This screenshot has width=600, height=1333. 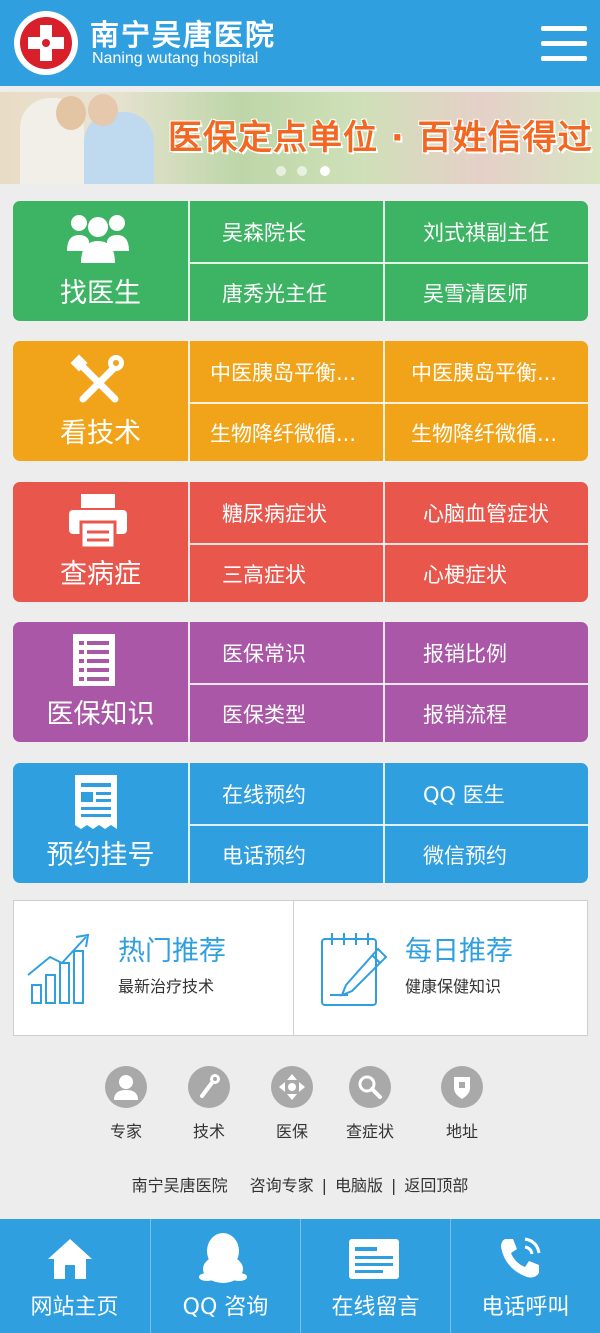 I want to click on section-find-doctor: 找医生 吴森院长 刘式祺副主任 唐秀光主任 吴雪清医师, so click(x=300, y=261).